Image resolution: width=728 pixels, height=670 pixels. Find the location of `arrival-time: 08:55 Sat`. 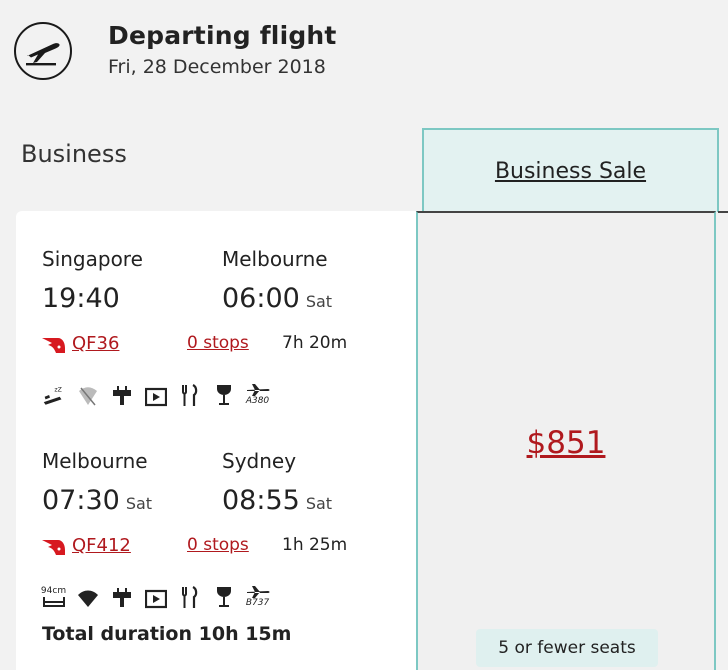

arrival-time: 08:55 Sat is located at coordinates (277, 500).